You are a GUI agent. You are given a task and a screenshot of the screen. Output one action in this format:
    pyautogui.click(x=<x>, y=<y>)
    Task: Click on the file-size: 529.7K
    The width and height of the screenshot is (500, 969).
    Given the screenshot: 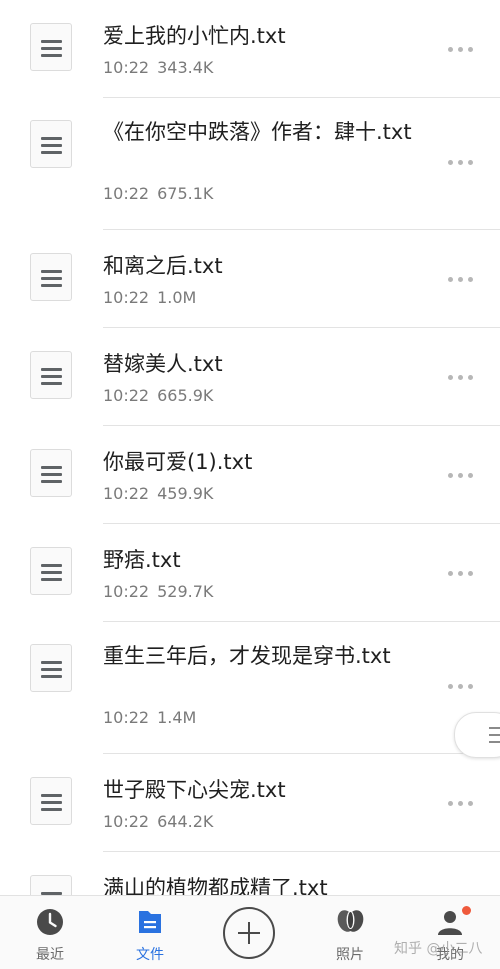 What is the action you would take?
    pyautogui.click(x=185, y=591)
    